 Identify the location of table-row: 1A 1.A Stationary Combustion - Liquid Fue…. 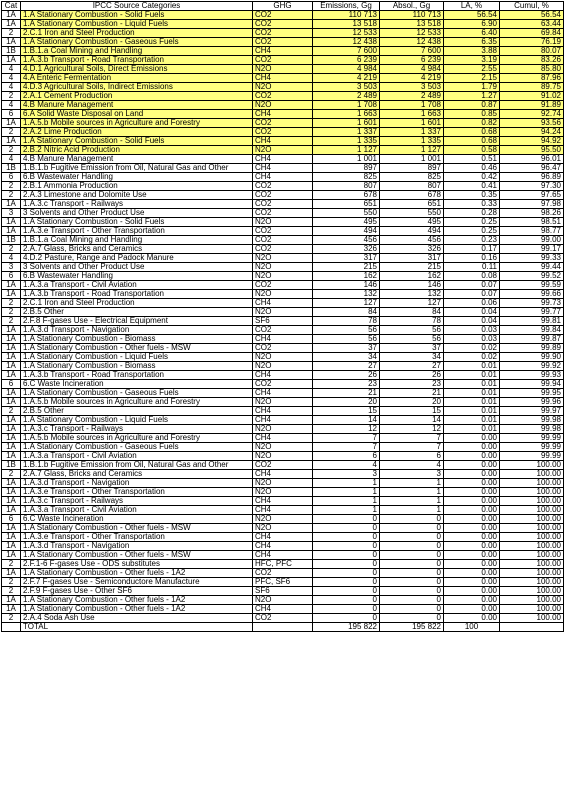
(282, 420).